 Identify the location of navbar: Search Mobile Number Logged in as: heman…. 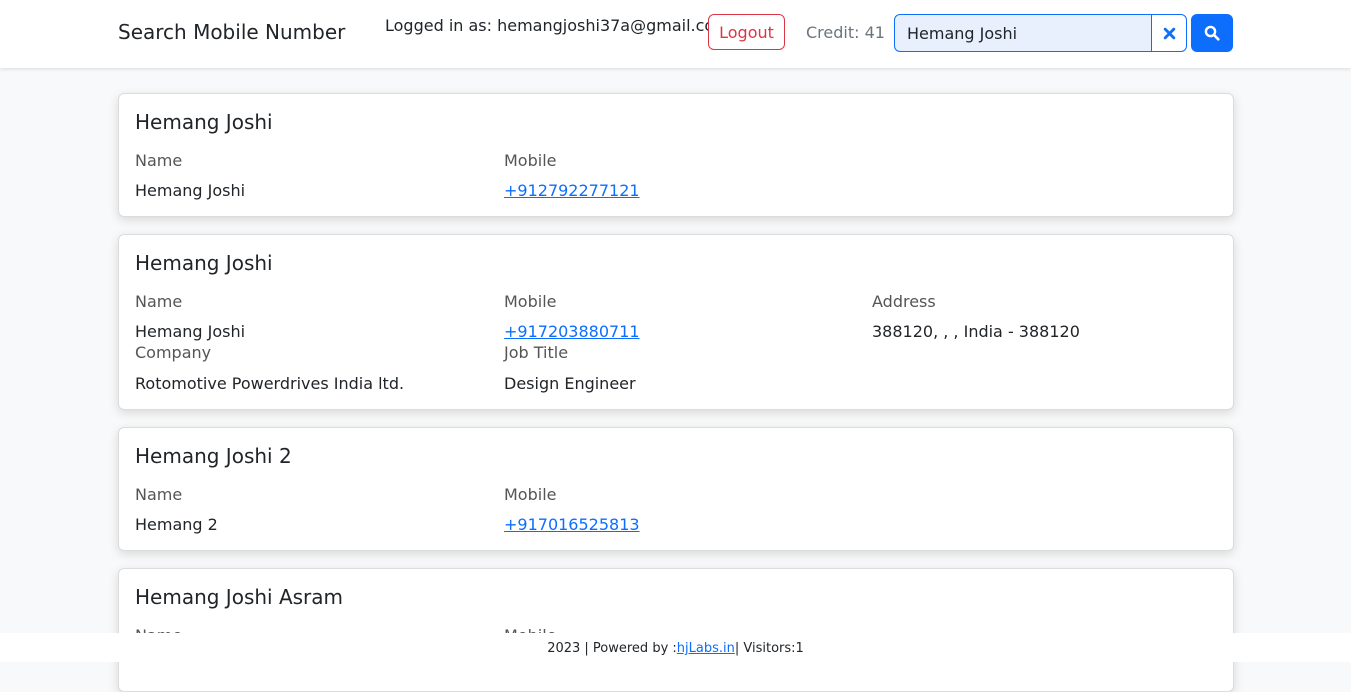
(675, 34).